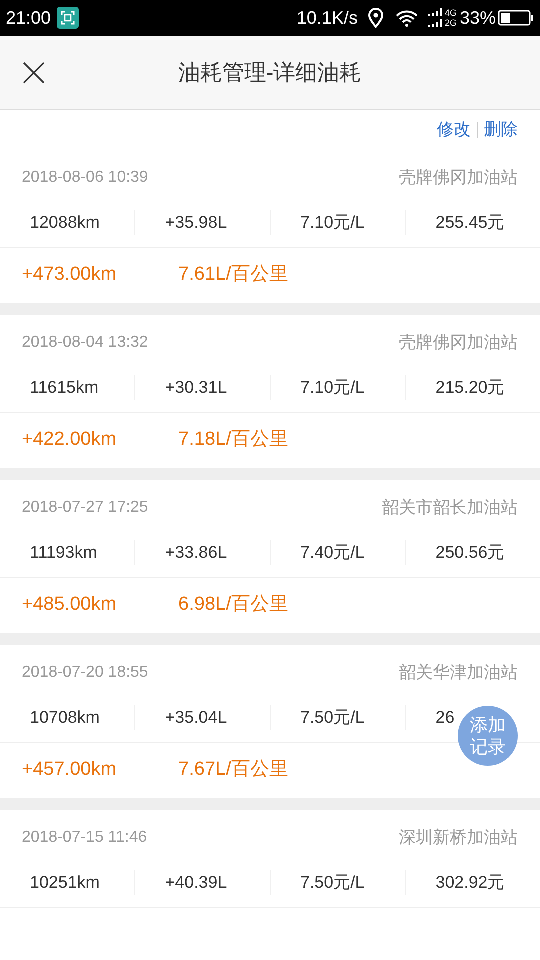  What do you see at coordinates (233, 770) in the screenshot?
I see `consumption-value: 7.67L/百公里` at bounding box center [233, 770].